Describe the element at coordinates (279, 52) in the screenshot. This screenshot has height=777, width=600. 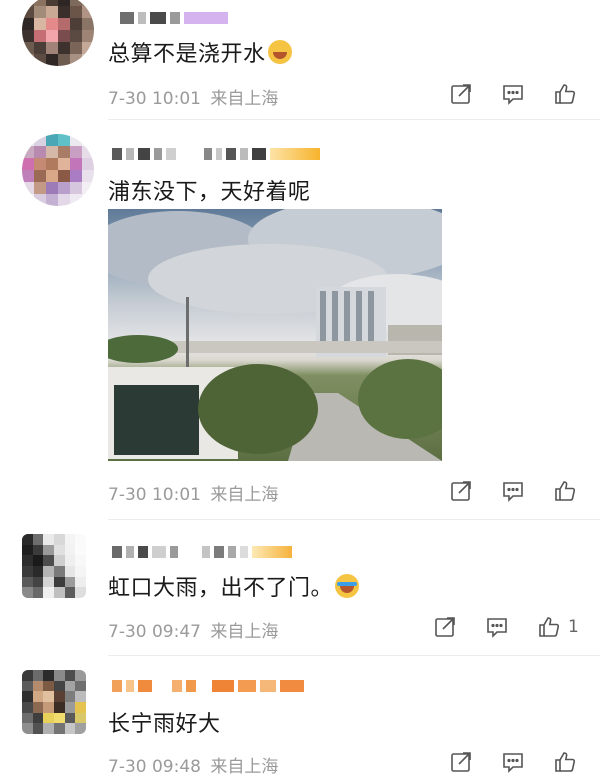
I see `laughing-crying-emoji` at that location.